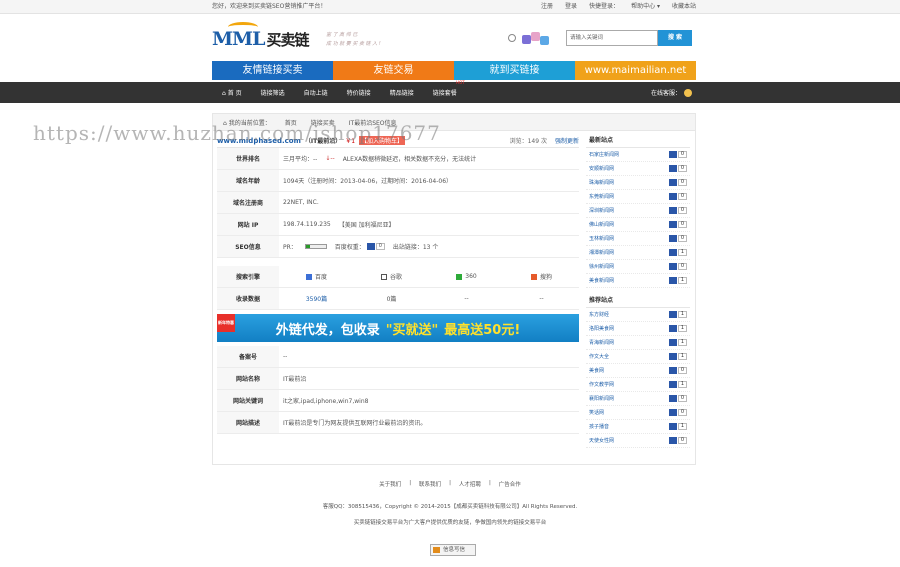 The height and width of the screenshot is (567, 900). What do you see at coordinates (638, 183) in the screenshot?
I see `sidebar-site-item: 珠海新闻网 0` at bounding box center [638, 183].